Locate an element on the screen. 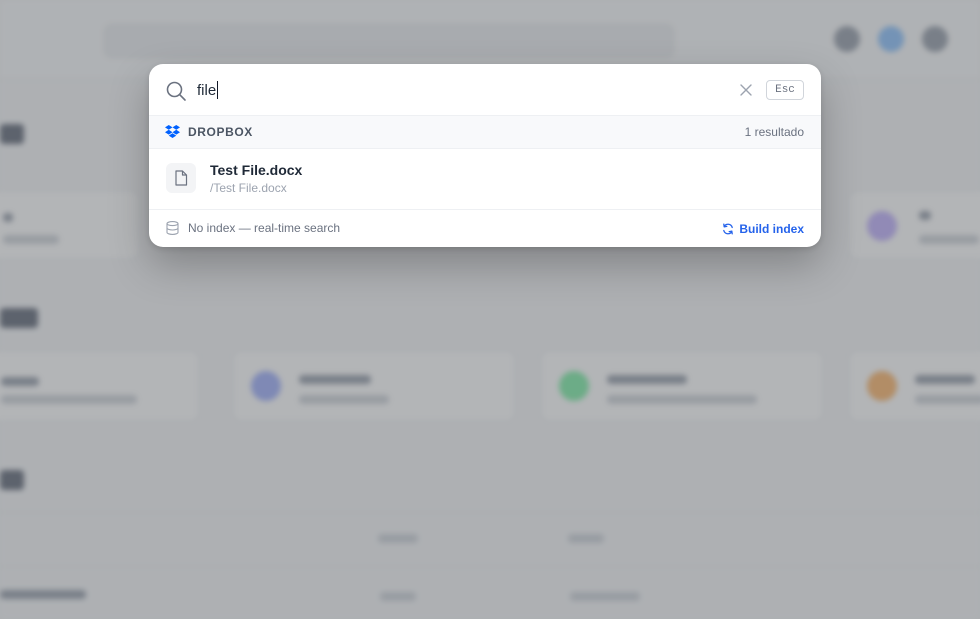 The width and height of the screenshot is (980, 619). build-index-label: Build index is located at coordinates (771, 229).